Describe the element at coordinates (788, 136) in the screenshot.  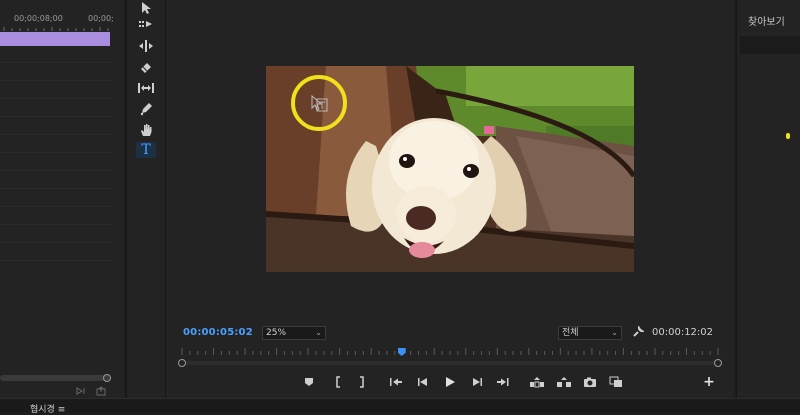
I see `status-indicator` at that location.